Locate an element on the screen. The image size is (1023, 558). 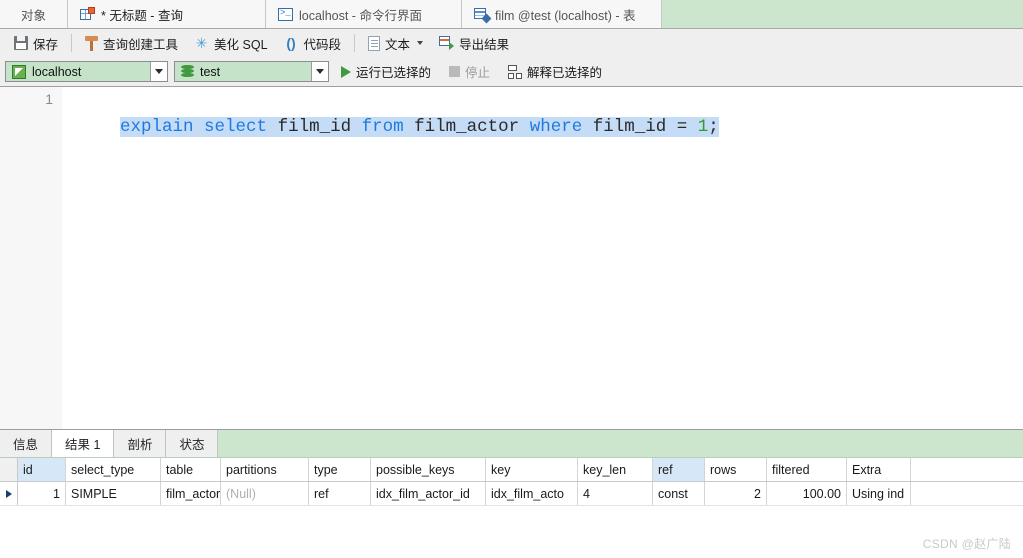
play-icon is located at coordinates (346, 71).